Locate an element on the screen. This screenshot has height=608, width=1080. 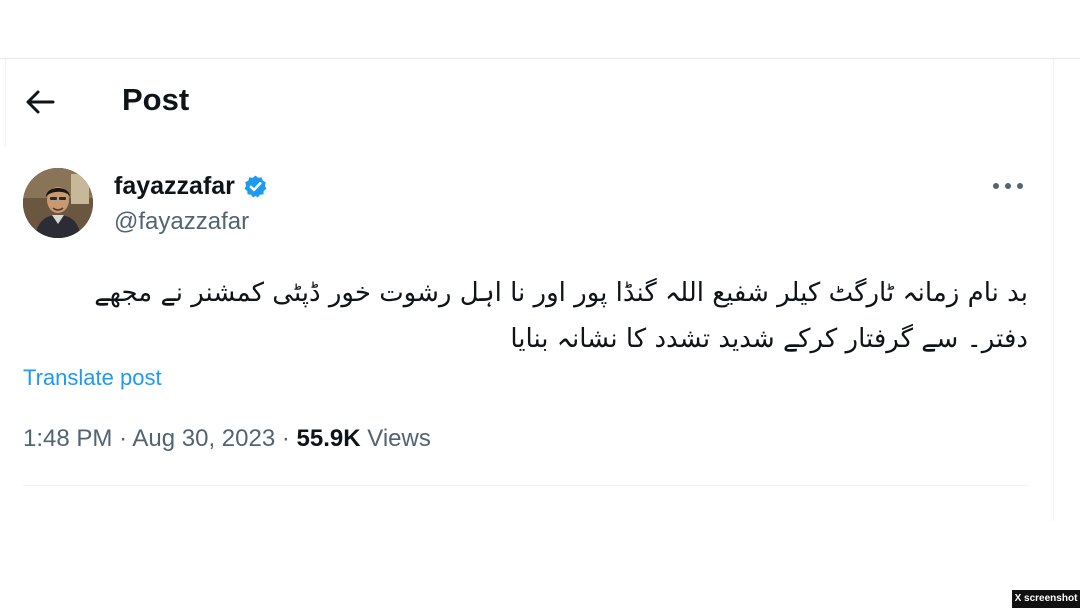
more-dots-icon is located at coordinates (1008, 186).